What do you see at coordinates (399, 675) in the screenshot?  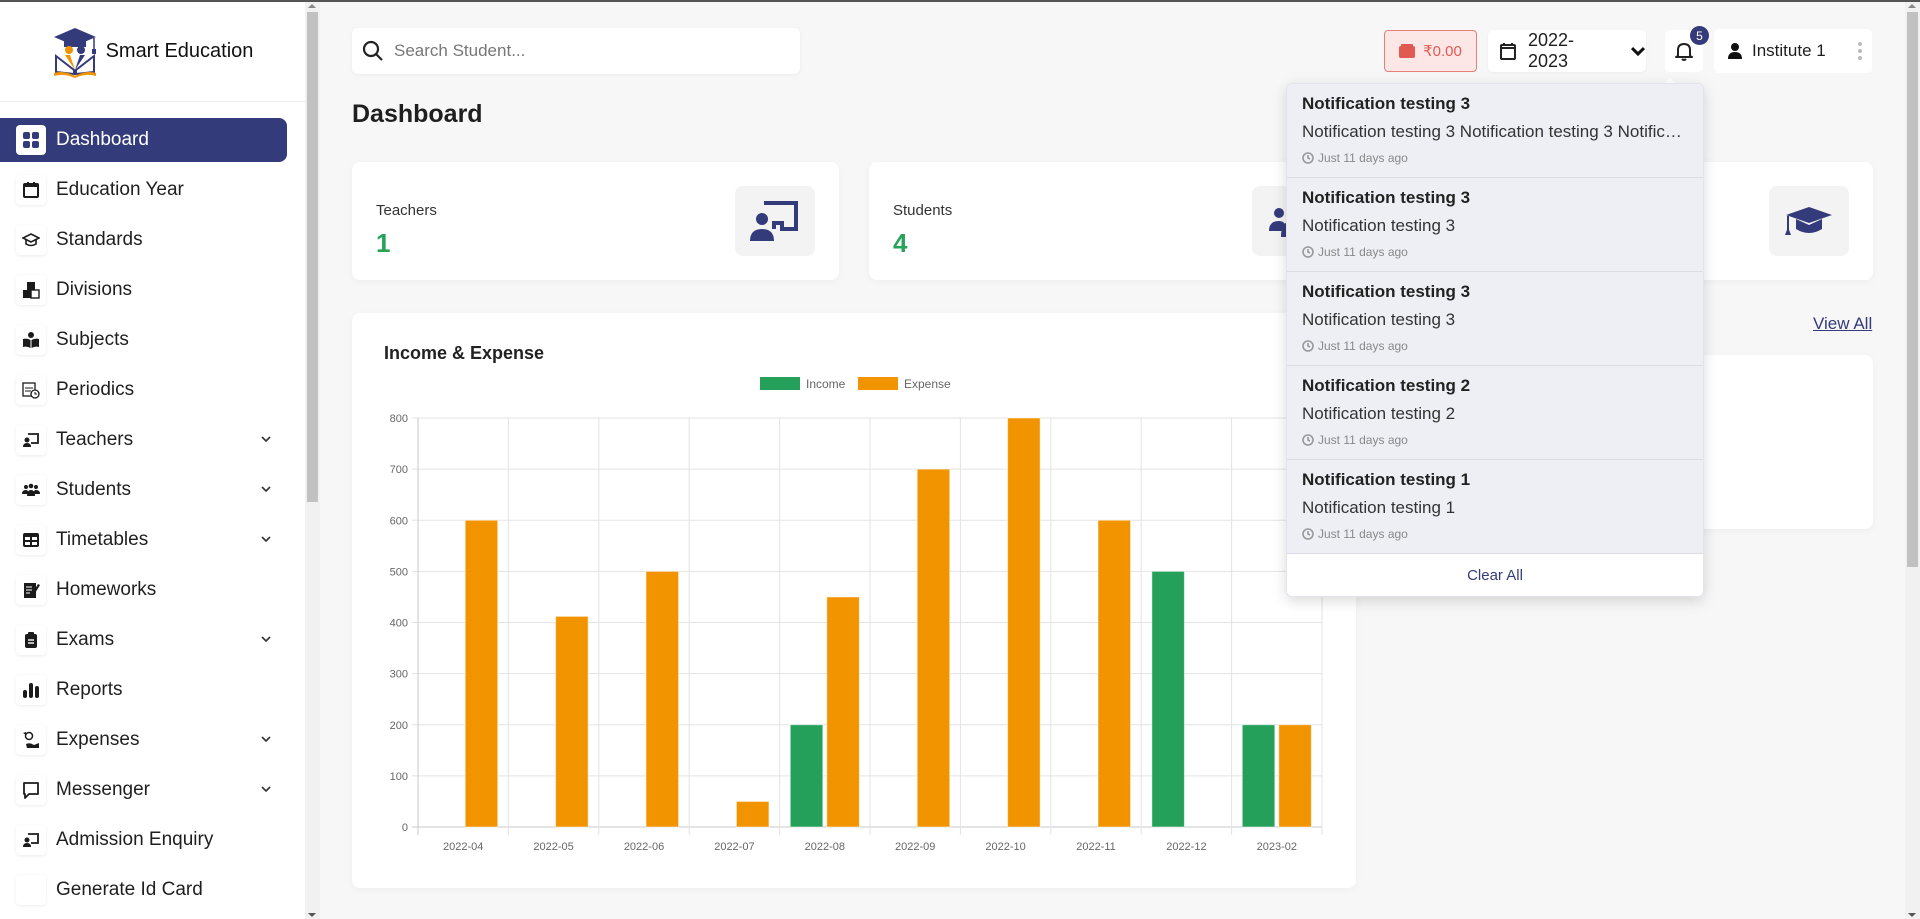 I see `y-tick-label: 300` at bounding box center [399, 675].